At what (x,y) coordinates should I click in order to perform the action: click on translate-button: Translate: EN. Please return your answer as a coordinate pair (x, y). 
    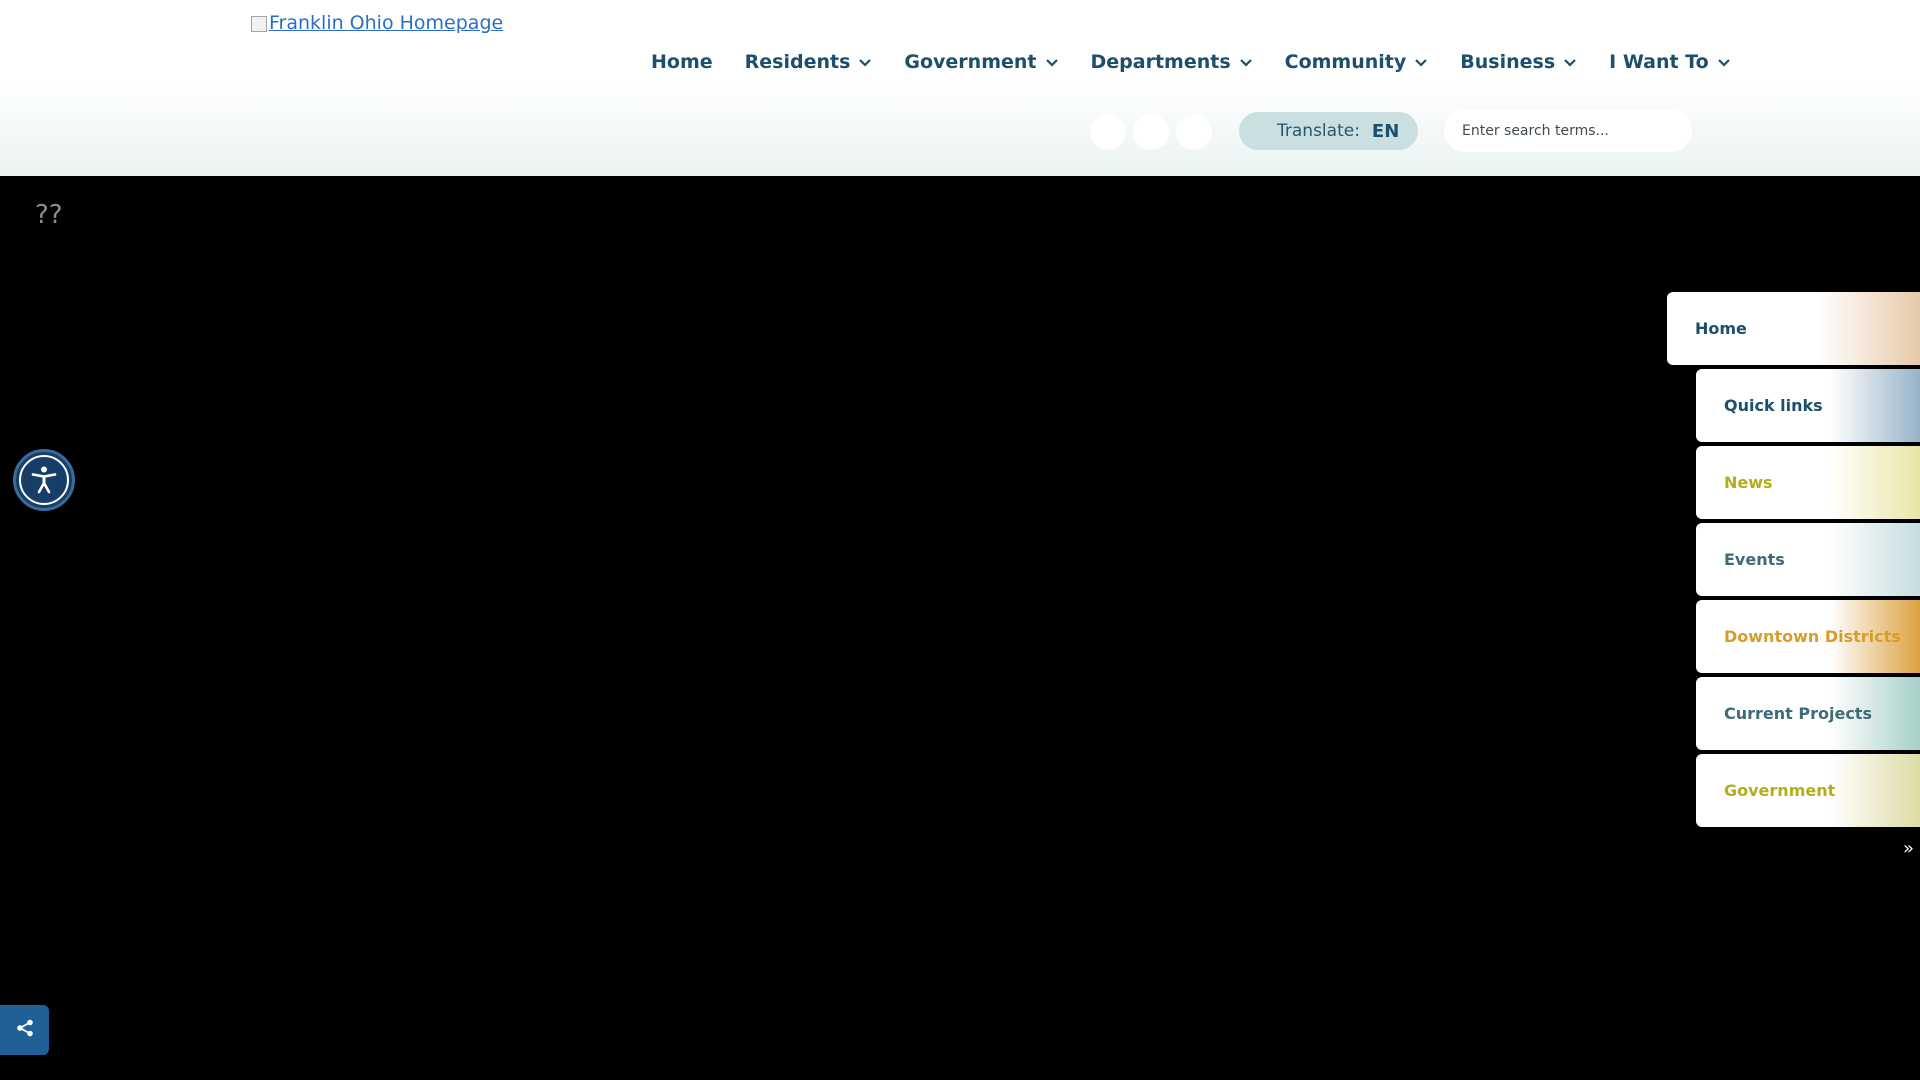
    Looking at the image, I should click on (1328, 131).